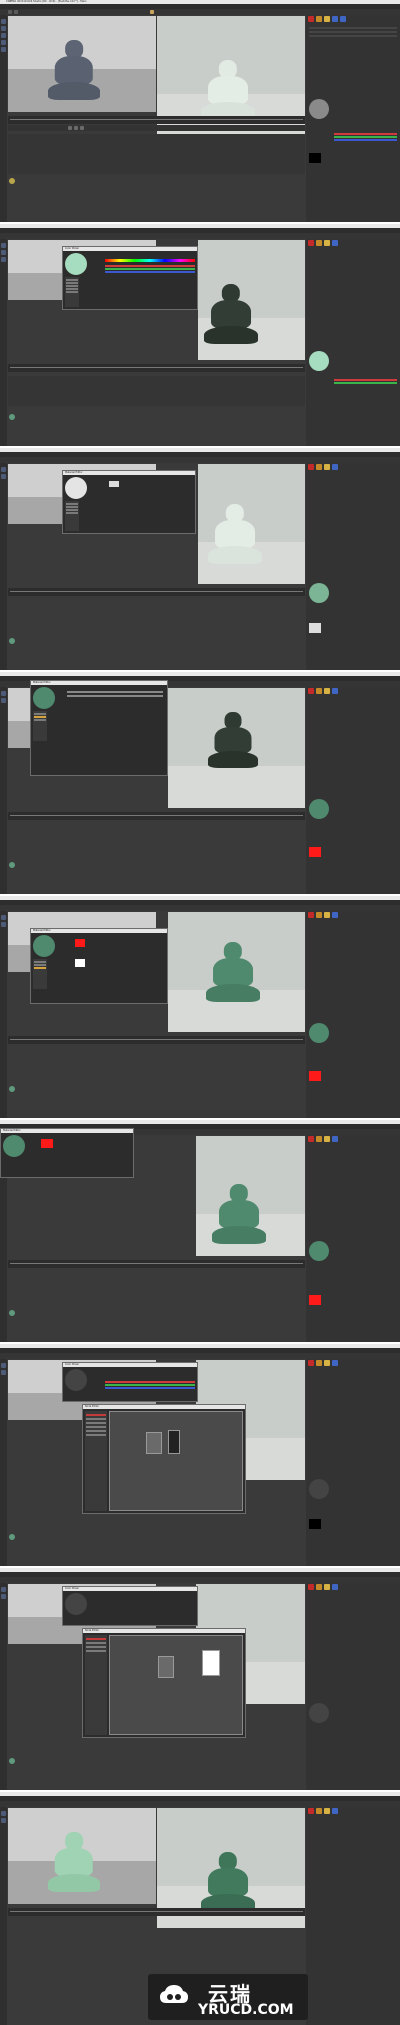 The width and height of the screenshot is (400, 2025). Describe the element at coordinates (74, 1862) in the screenshot. I see `buddha-model` at that location.